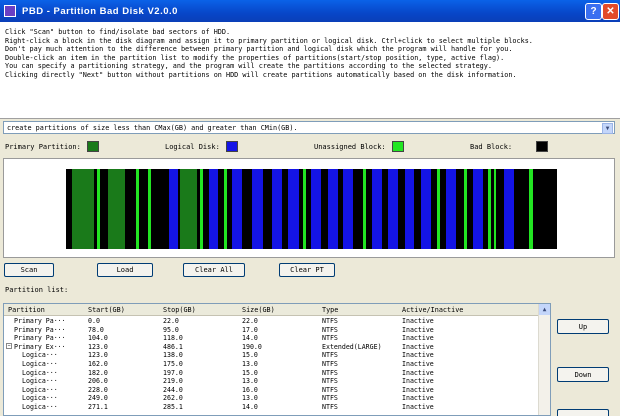  What do you see at coordinates (26, 310) in the screenshot?
I see `column-header: Partition` at bounding box center [26, 310].